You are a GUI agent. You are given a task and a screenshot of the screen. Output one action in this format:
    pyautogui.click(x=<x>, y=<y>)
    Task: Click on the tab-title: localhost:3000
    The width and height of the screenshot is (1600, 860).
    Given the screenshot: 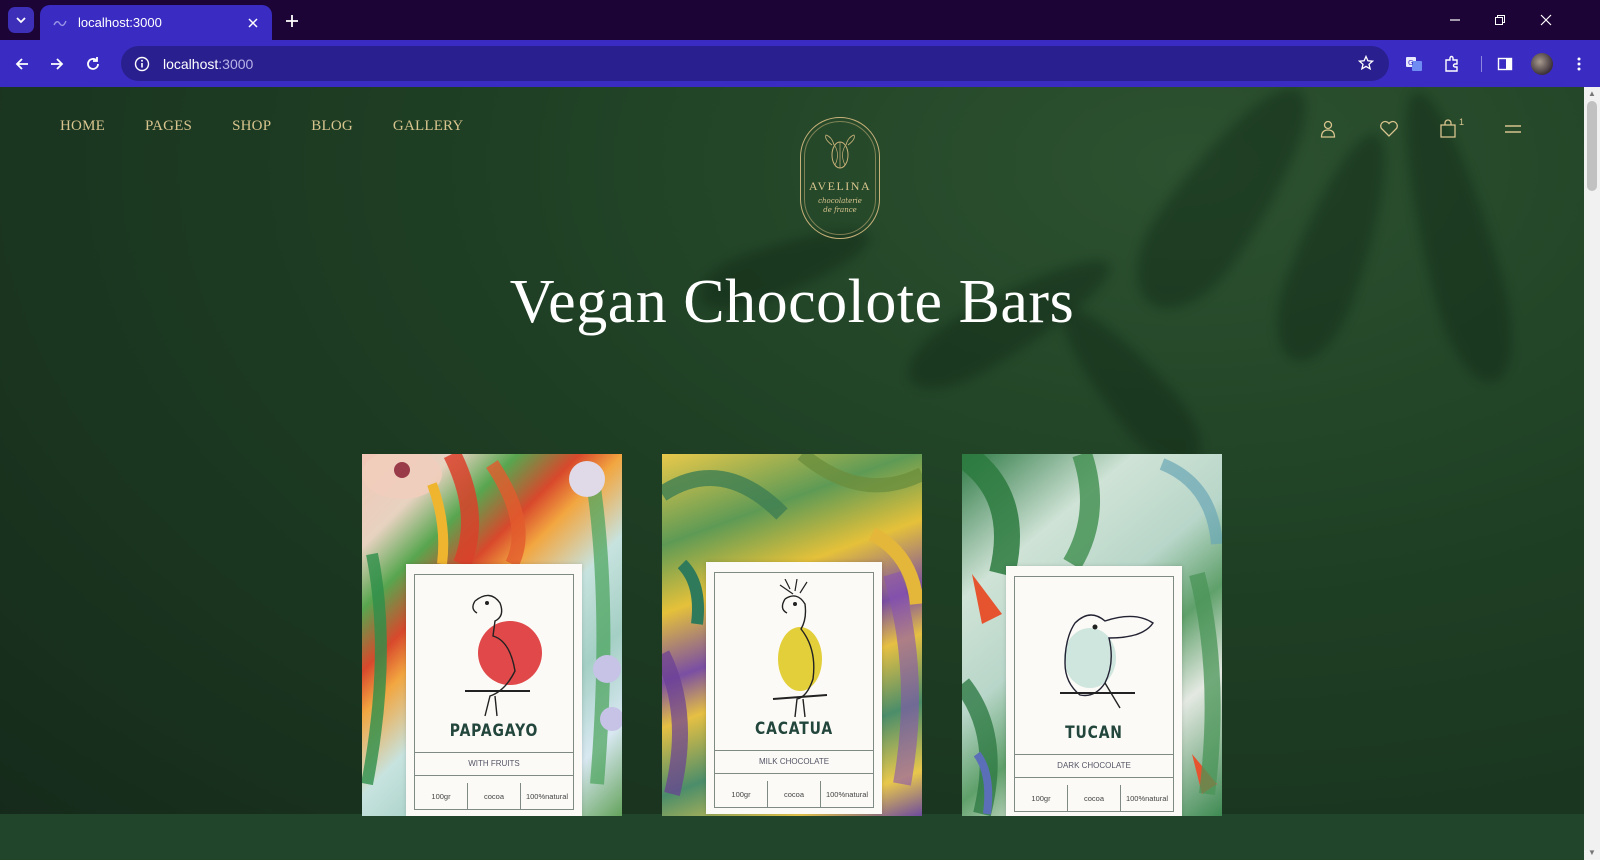 What is the action you would take?
    pyautogui.click(x=120, y=22)
    